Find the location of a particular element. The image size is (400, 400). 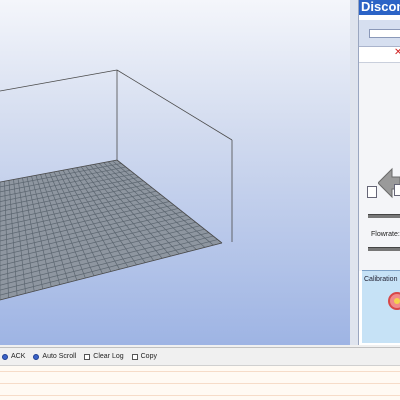

ack-icon is located at coordinates (5, 356).